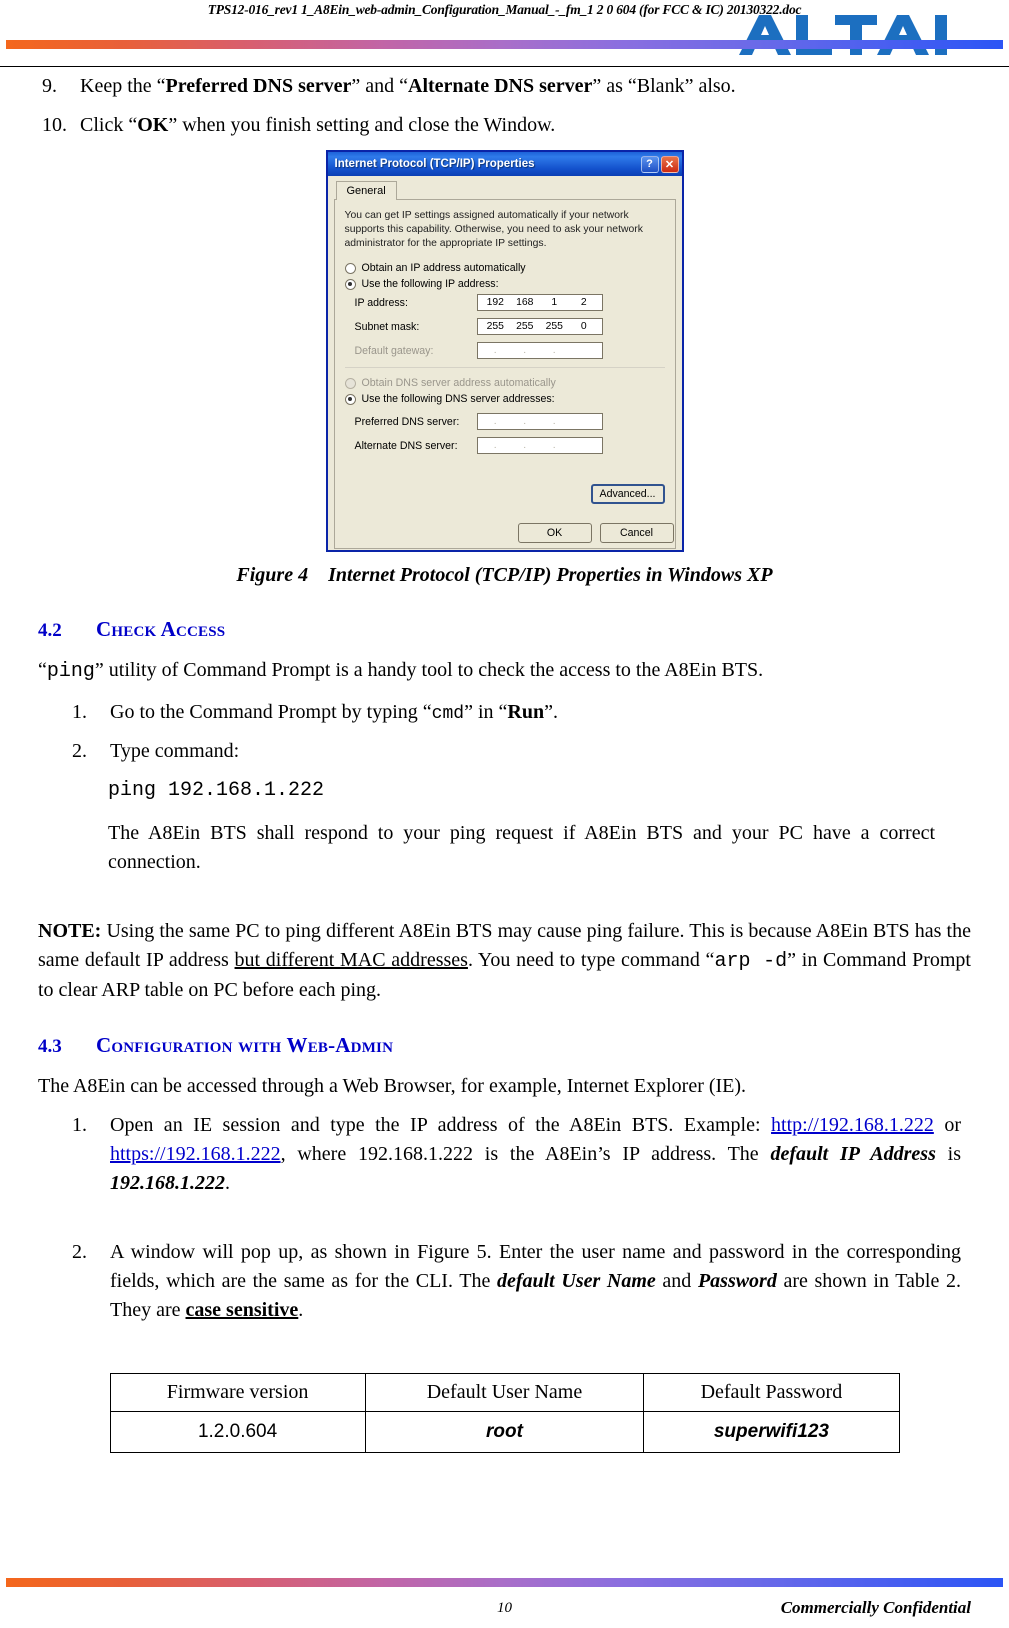 The height and width of the screenshot is (1628, 1009). What do you see at coordinates (301, 1310) in the screenshot?
I see `item2-part4: .` at bounding box center [301, 1310].